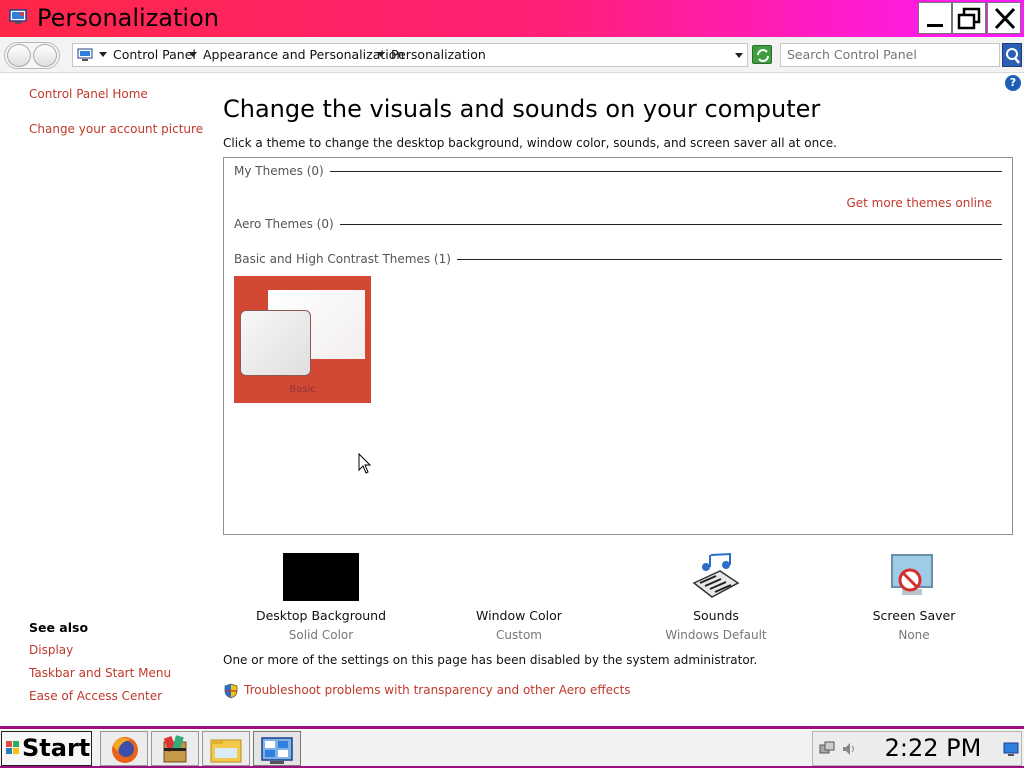  What do you see at coordinates (231, 691) in the screenshot?
I see `shield-icon` at bounding box center [231, 691].